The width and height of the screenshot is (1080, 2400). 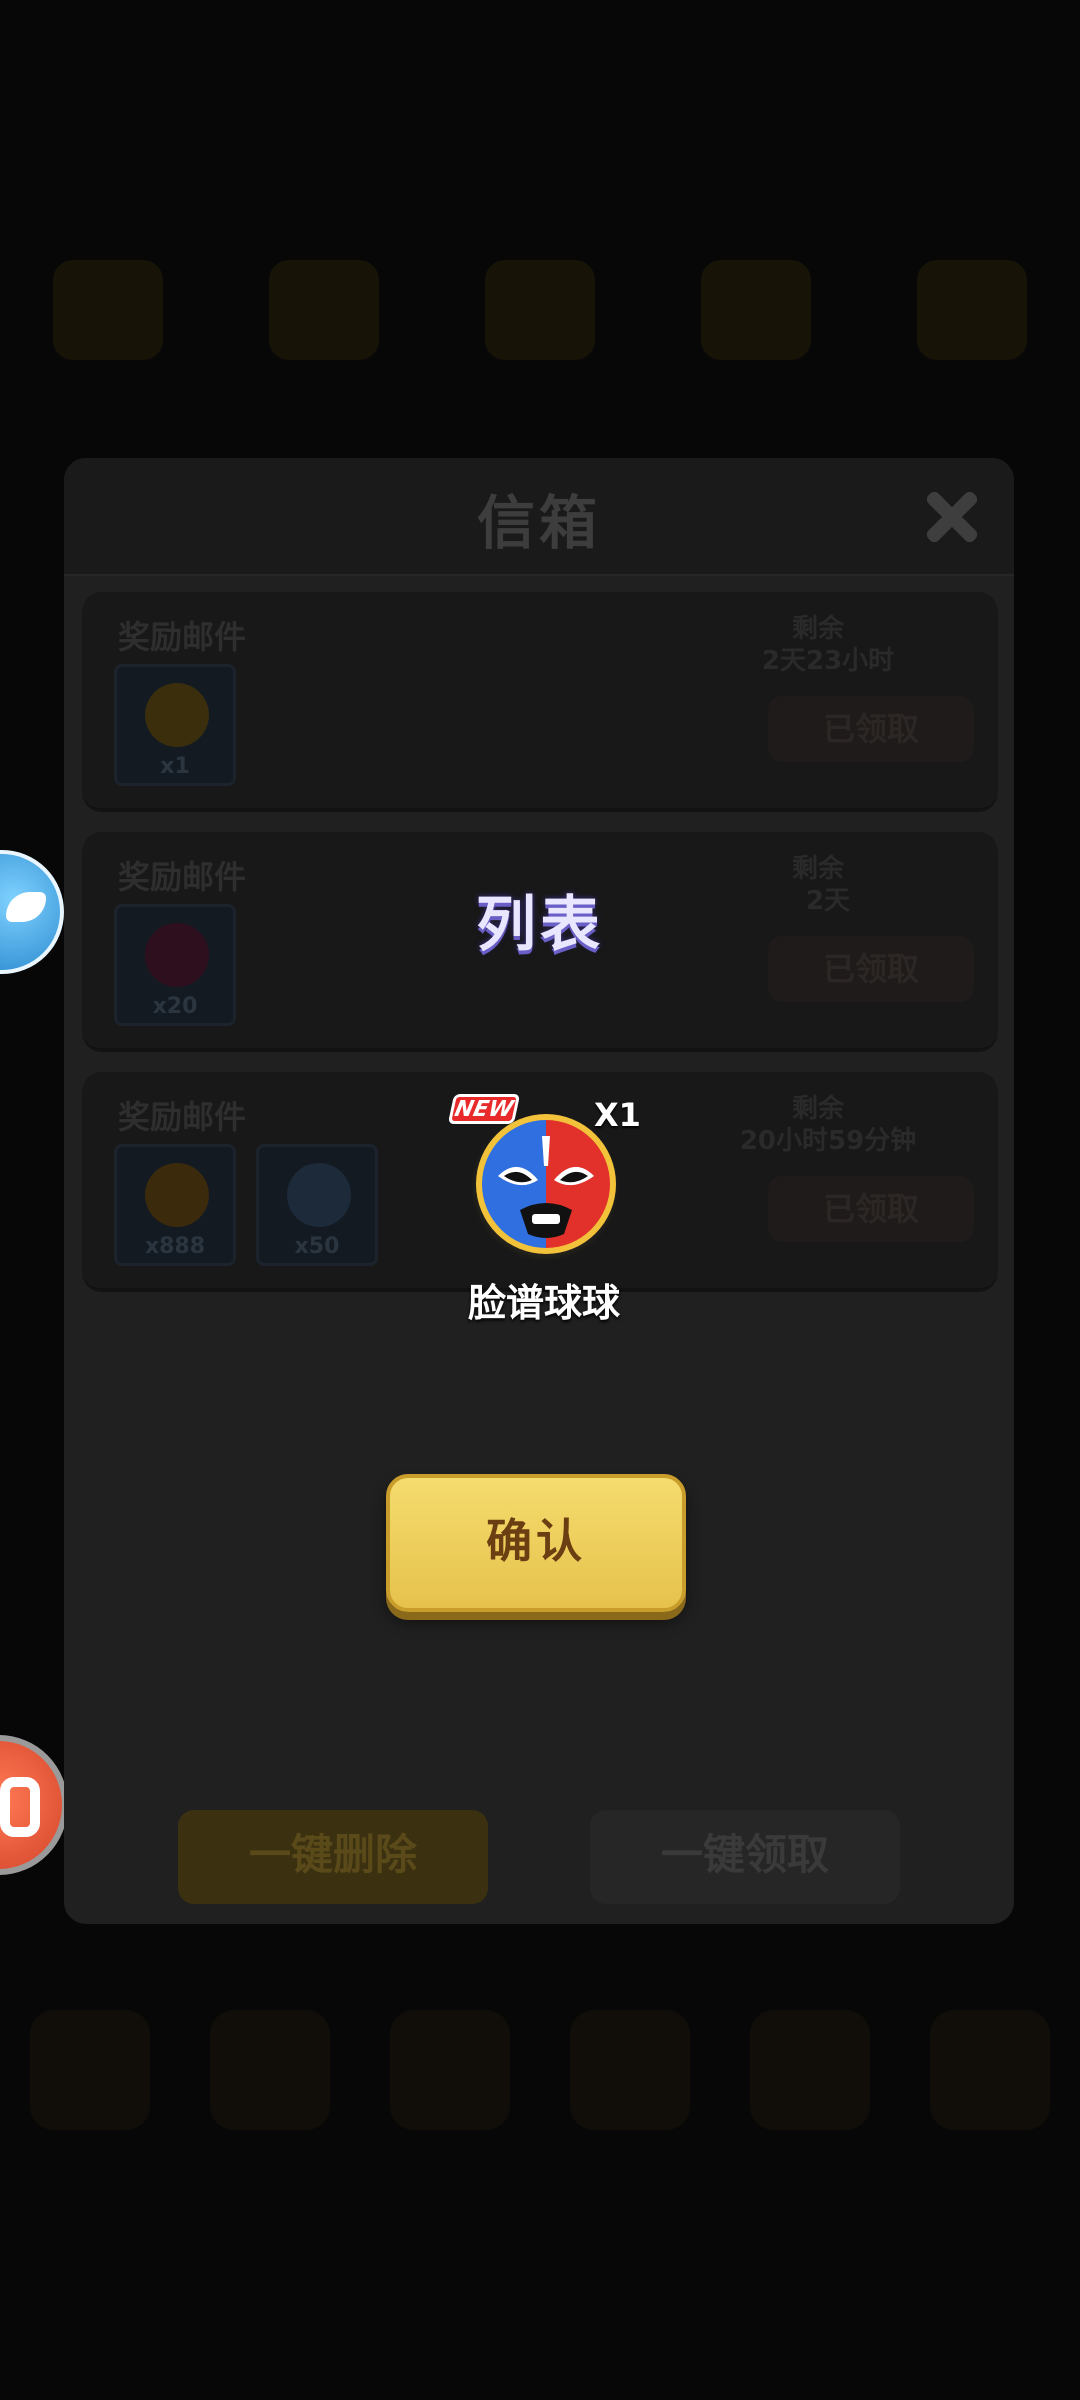 I want to click on gift-glyph-icon, so click(x=20, y=1807).